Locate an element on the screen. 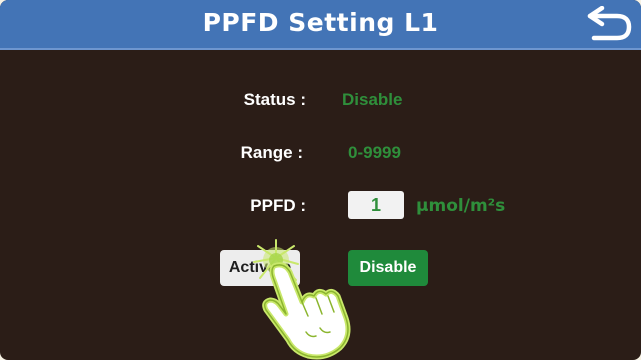 This screenshot has width=641, height=360. status-label: Status : is located at coordinates (274, 99).